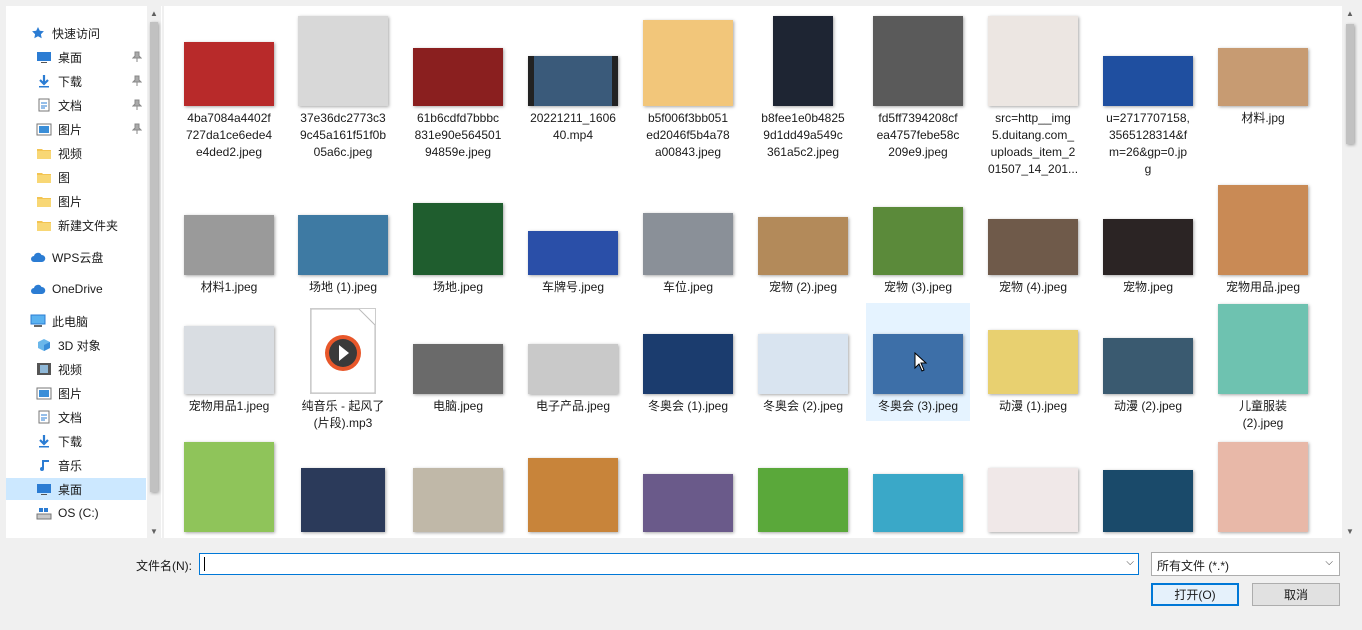 The height and width of the screenshot is (630, 1362). I want to click on file-item: 动漫 (2).jpeg, so click(1148, 362).